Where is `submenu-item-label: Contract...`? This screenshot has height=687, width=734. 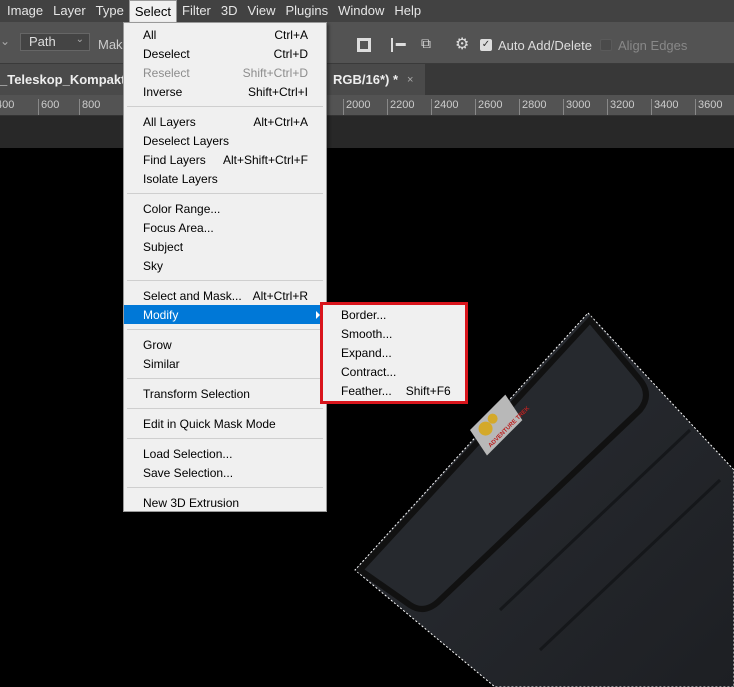
submenu-item-label: Contract... is located at coordinates (369, 371).